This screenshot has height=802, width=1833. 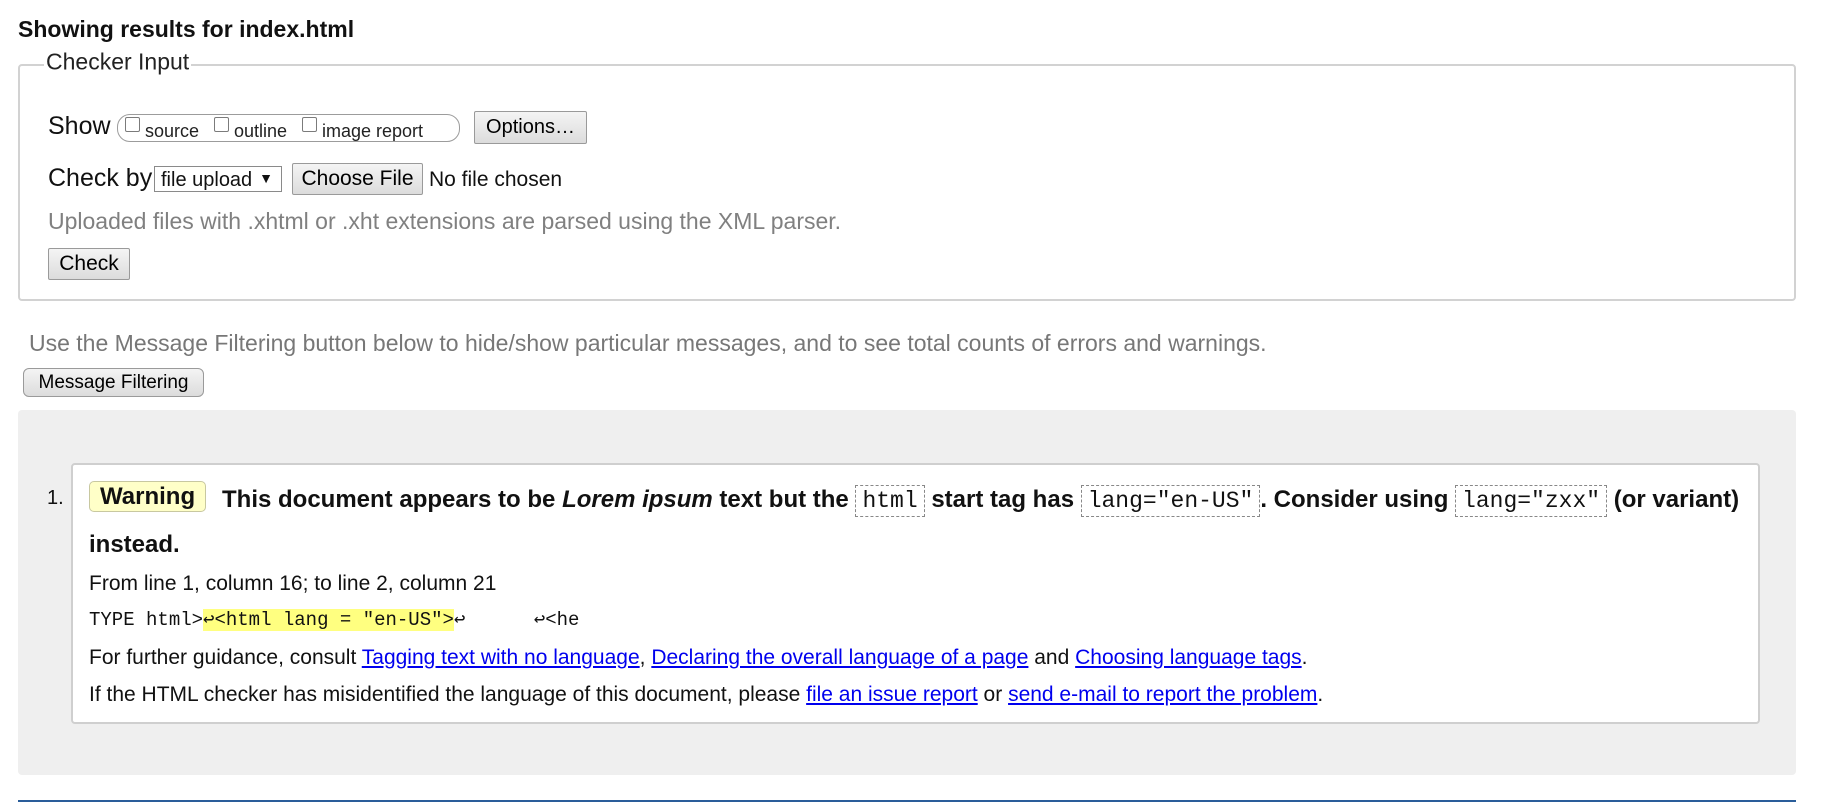 I want to click on choose-file-button: Choose File, so click(x=357, y=179).